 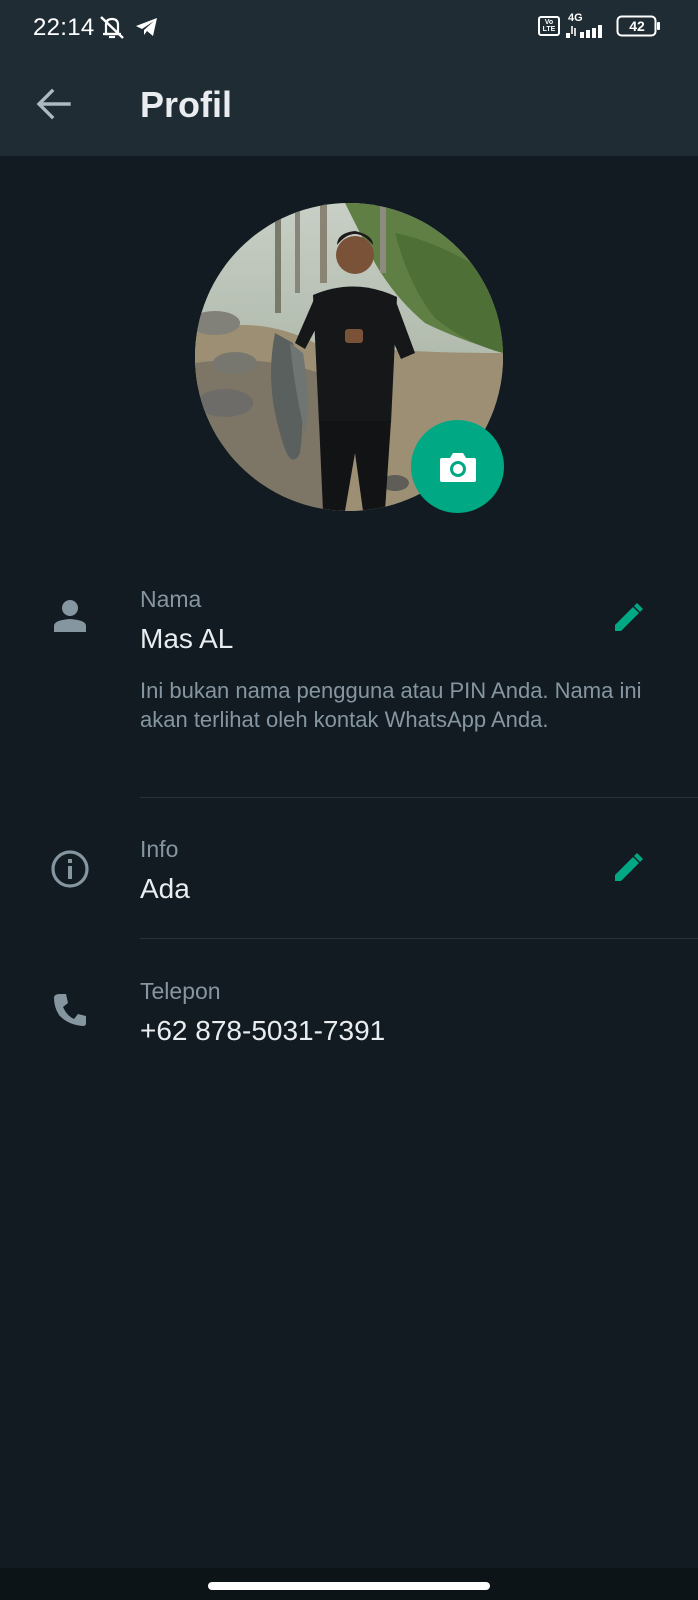 What do you see at coordinates (349, 1586) in the screenshot?
I see `home-indicator` at bounding box center [349, 1586].